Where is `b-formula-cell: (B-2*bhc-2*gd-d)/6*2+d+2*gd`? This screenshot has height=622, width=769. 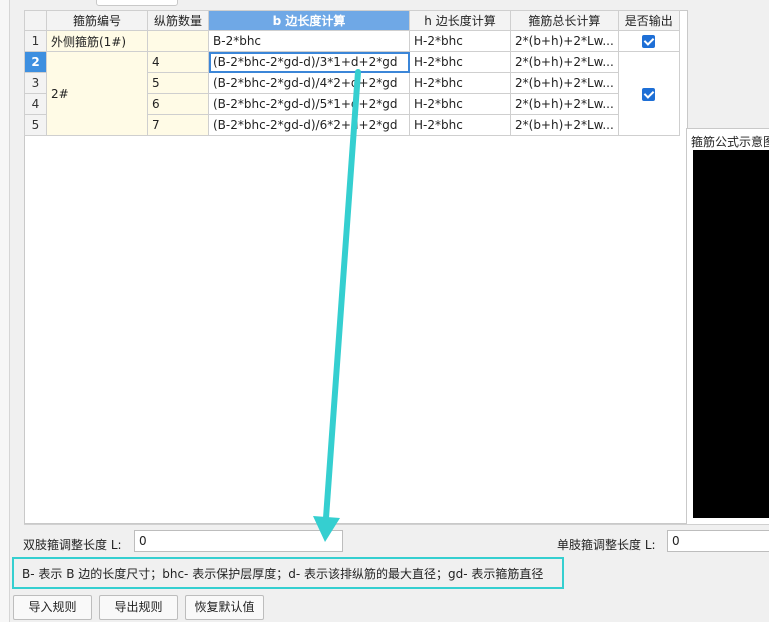
b-formula-cell: (B-2*bhc-2*gd-d)/6*2+d+2*gd is located at coordinates (309, 125).